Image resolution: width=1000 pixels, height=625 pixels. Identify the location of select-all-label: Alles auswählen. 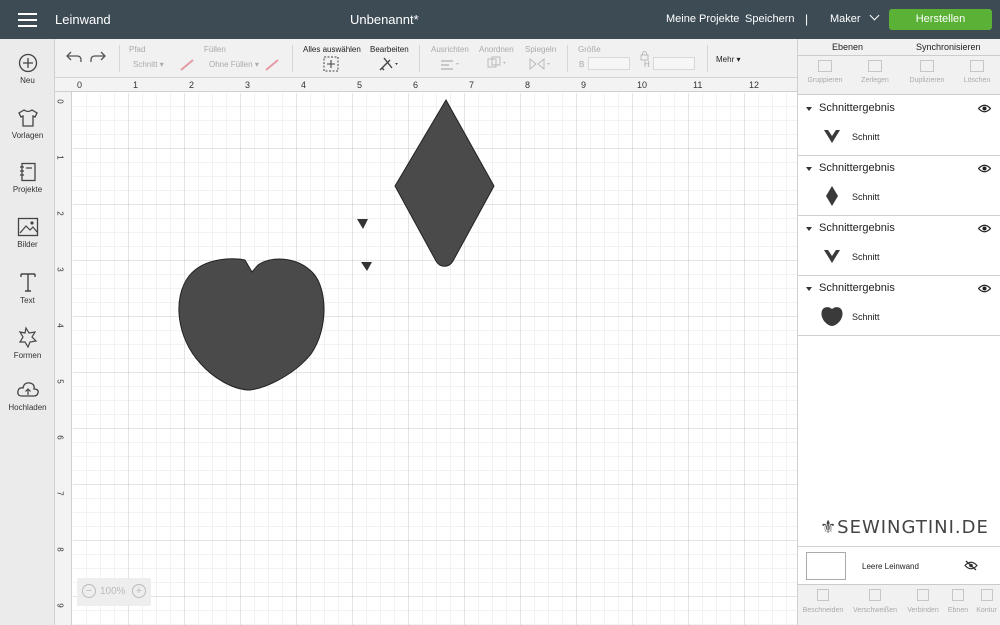
(332, 49).